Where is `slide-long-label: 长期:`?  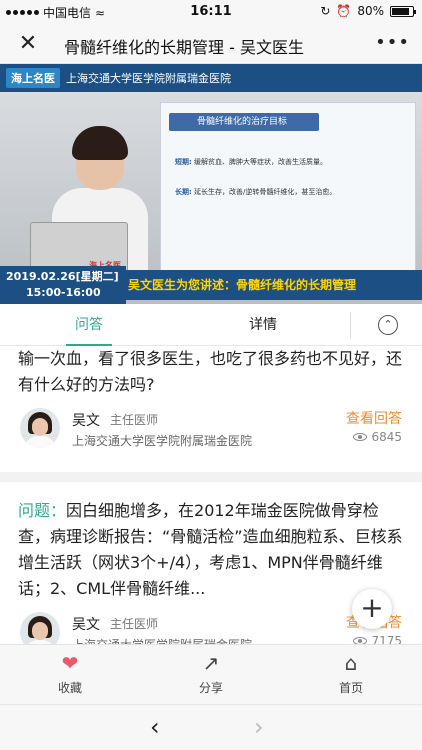 slide-long-label: 长期: is located at coordinates (183, 192).